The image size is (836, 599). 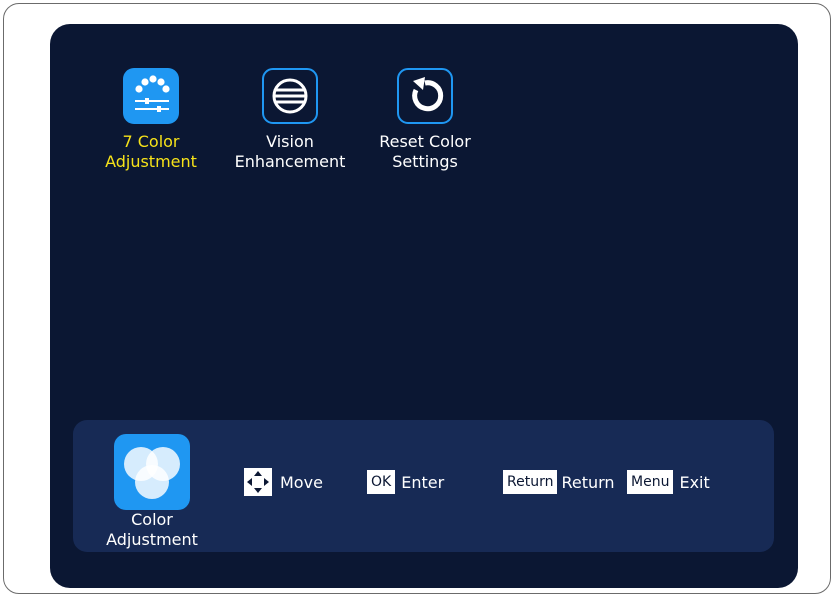 What do you see at coordinates (290, 151) in the screenshot?
I see `menu-item-label: Vision Enhancement` at bounding box center [290, 151].